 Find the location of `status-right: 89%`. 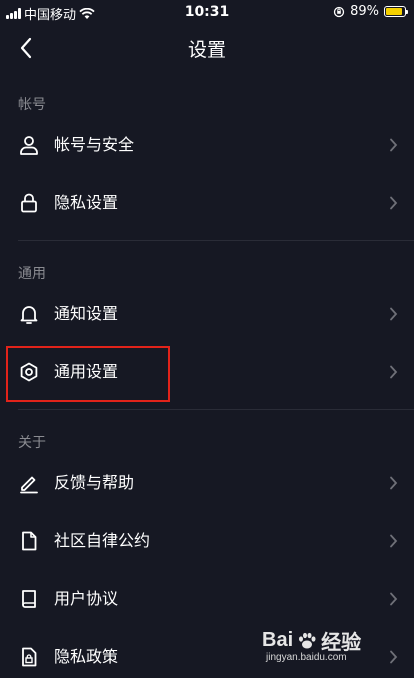

status-right: 89% is located at coordinates (370, 11).